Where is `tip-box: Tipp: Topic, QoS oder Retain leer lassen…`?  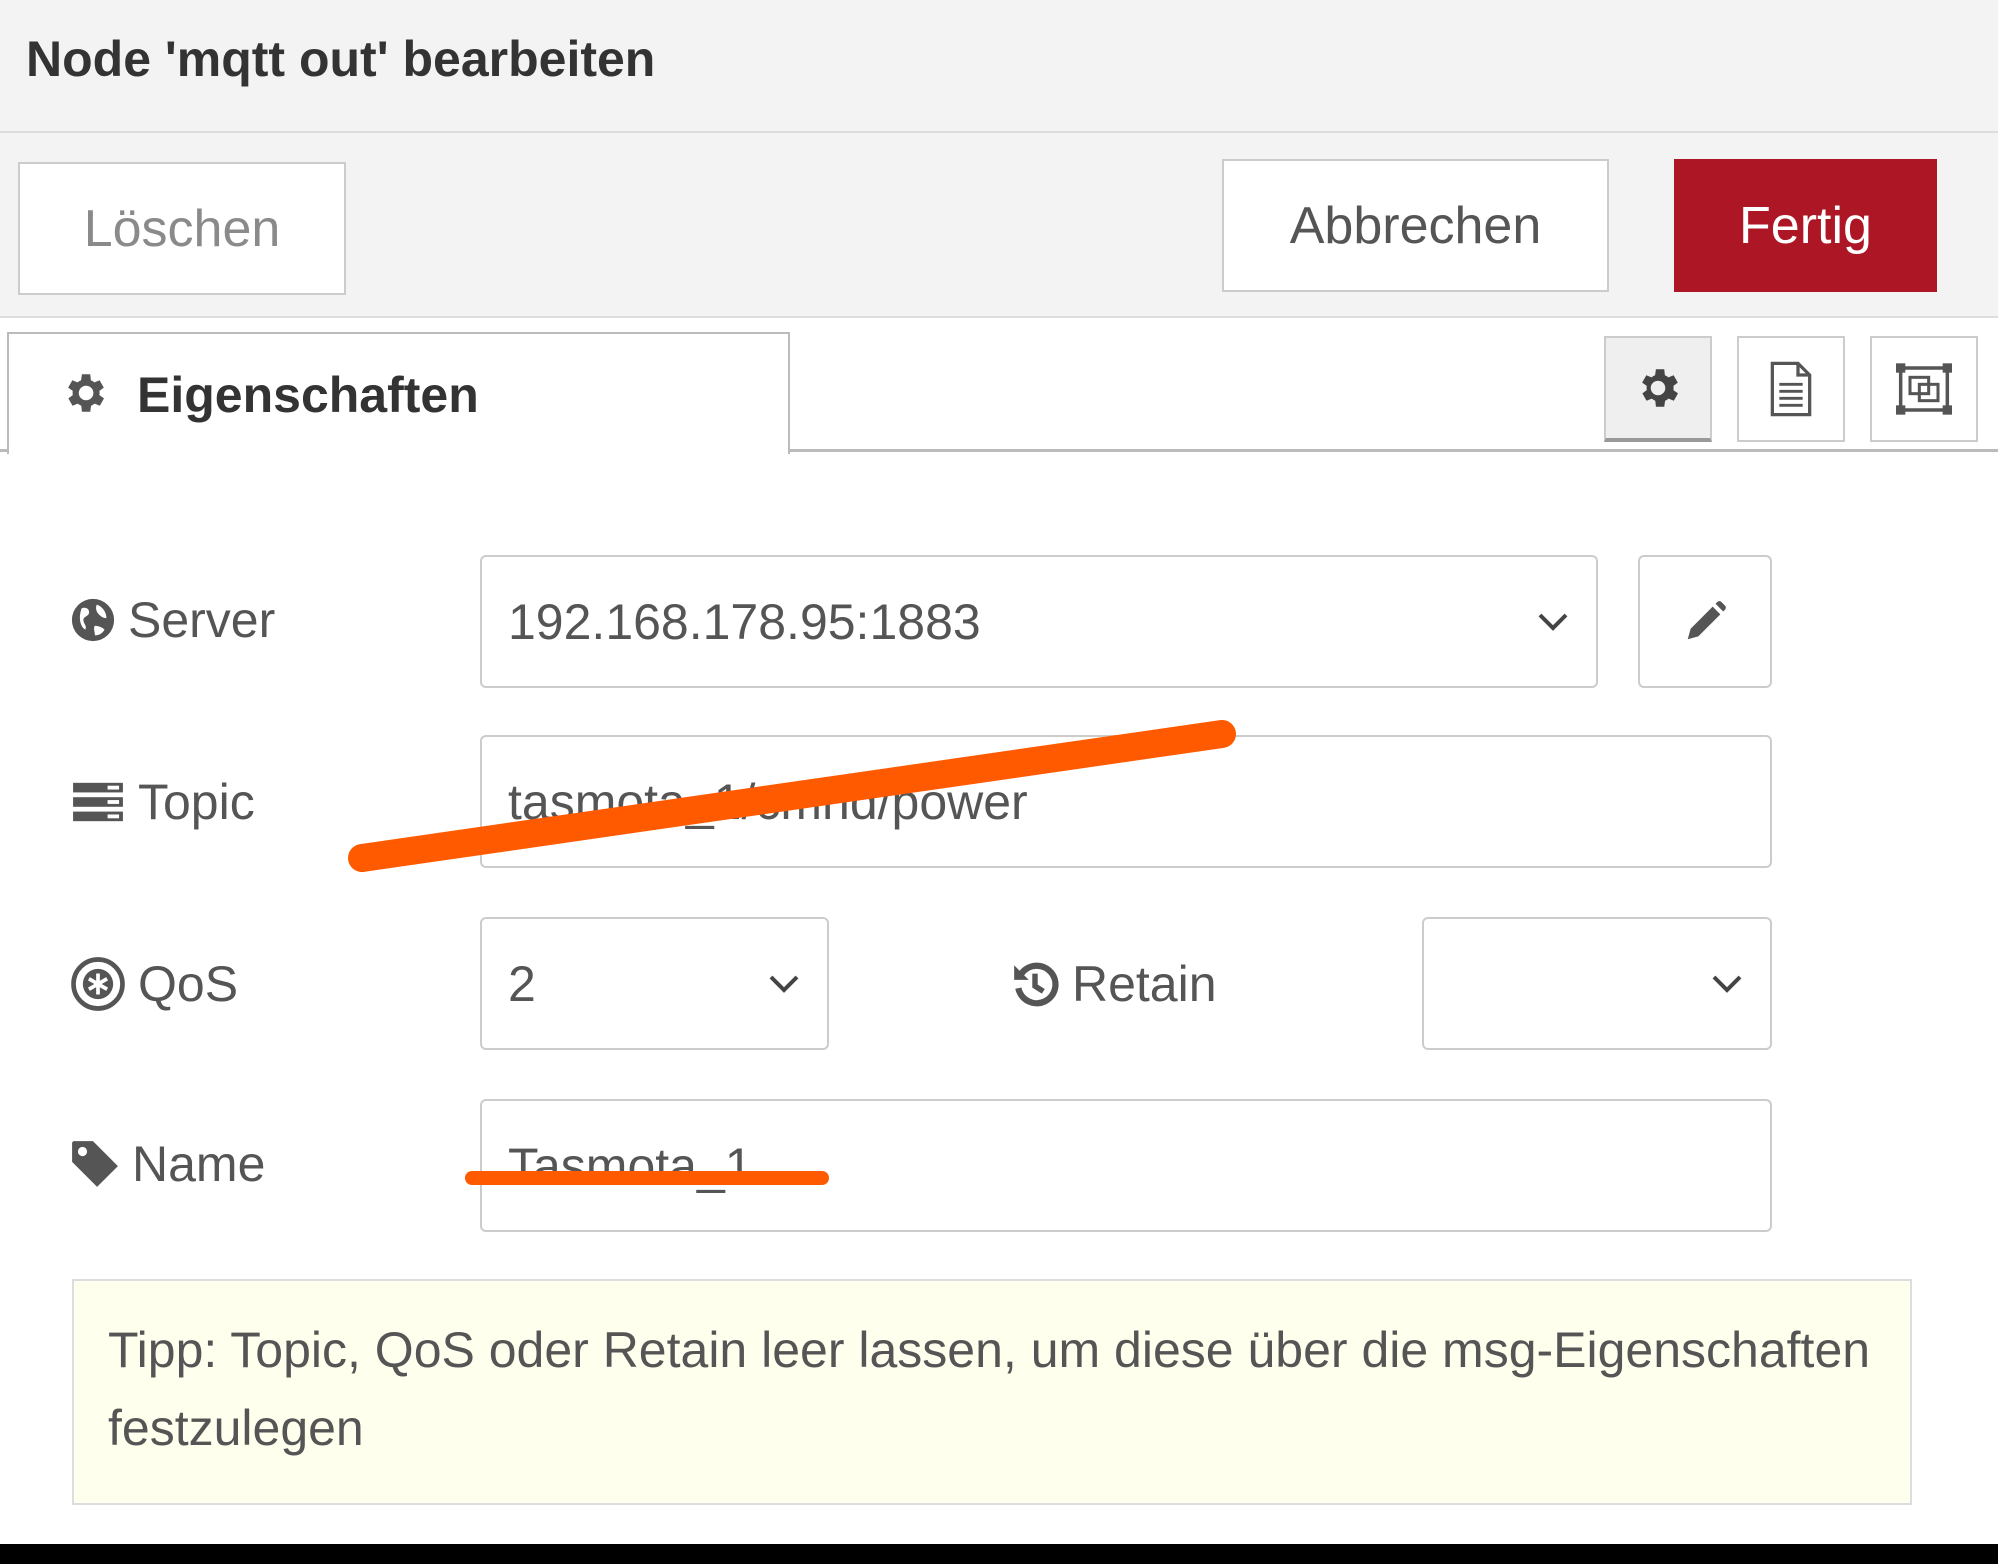 tip-box: Tipp: Topic, QoS oder Retain leer lassen… is located at coordinates (992, 1392).